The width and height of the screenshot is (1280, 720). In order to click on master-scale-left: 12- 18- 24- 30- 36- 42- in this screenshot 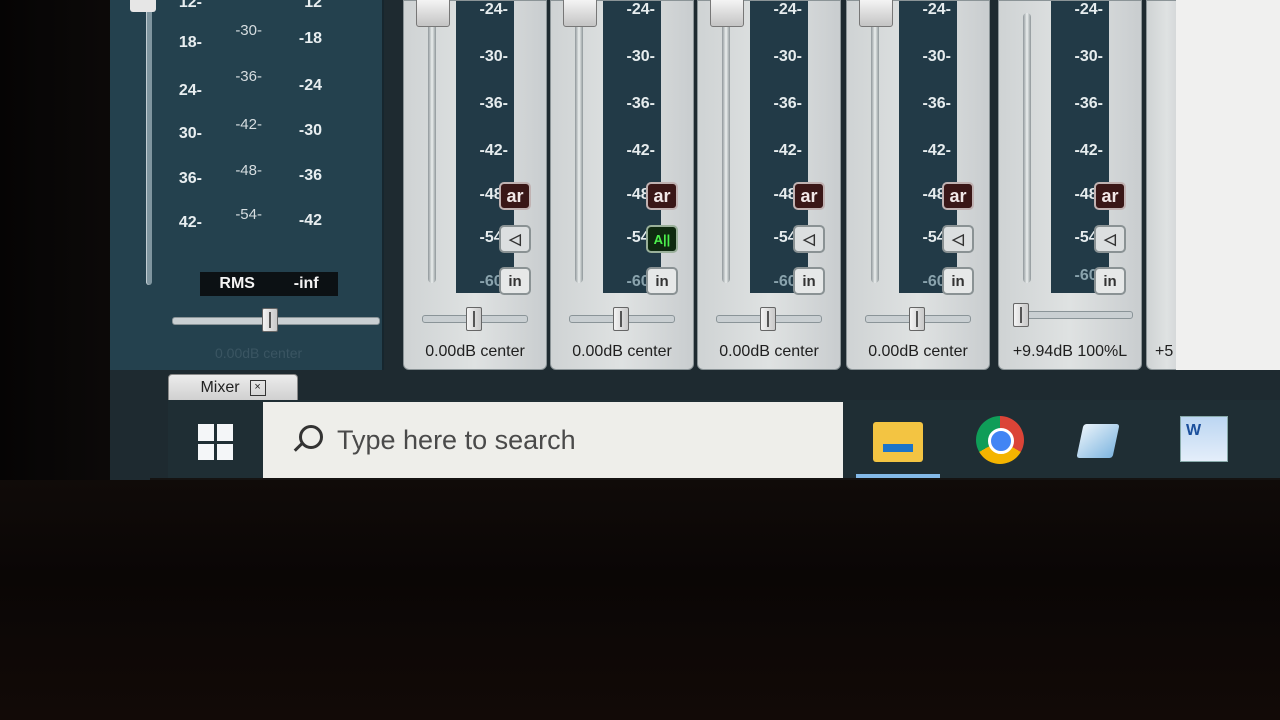, I will do `click(185, 122)`.